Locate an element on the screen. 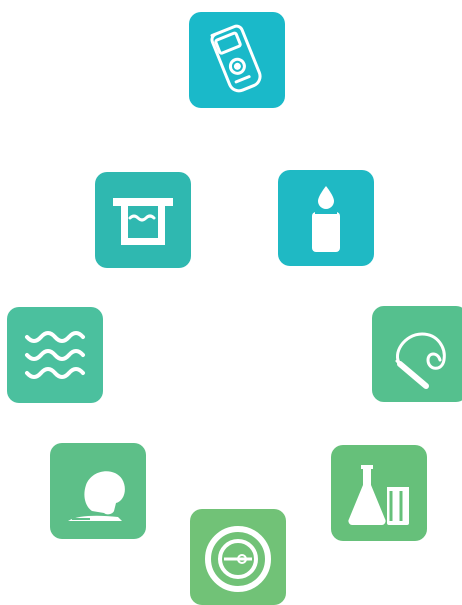 The width and height of the screenshot is (462, 605). sample-bottle-icon is located at coordinates (326, 218).